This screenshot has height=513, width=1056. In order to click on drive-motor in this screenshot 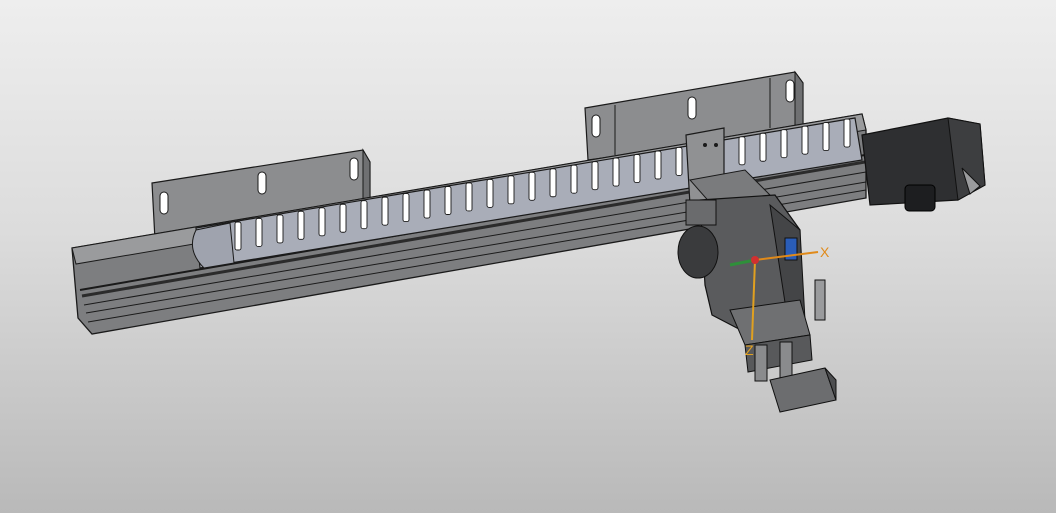, I will do `click(923, 164)`.